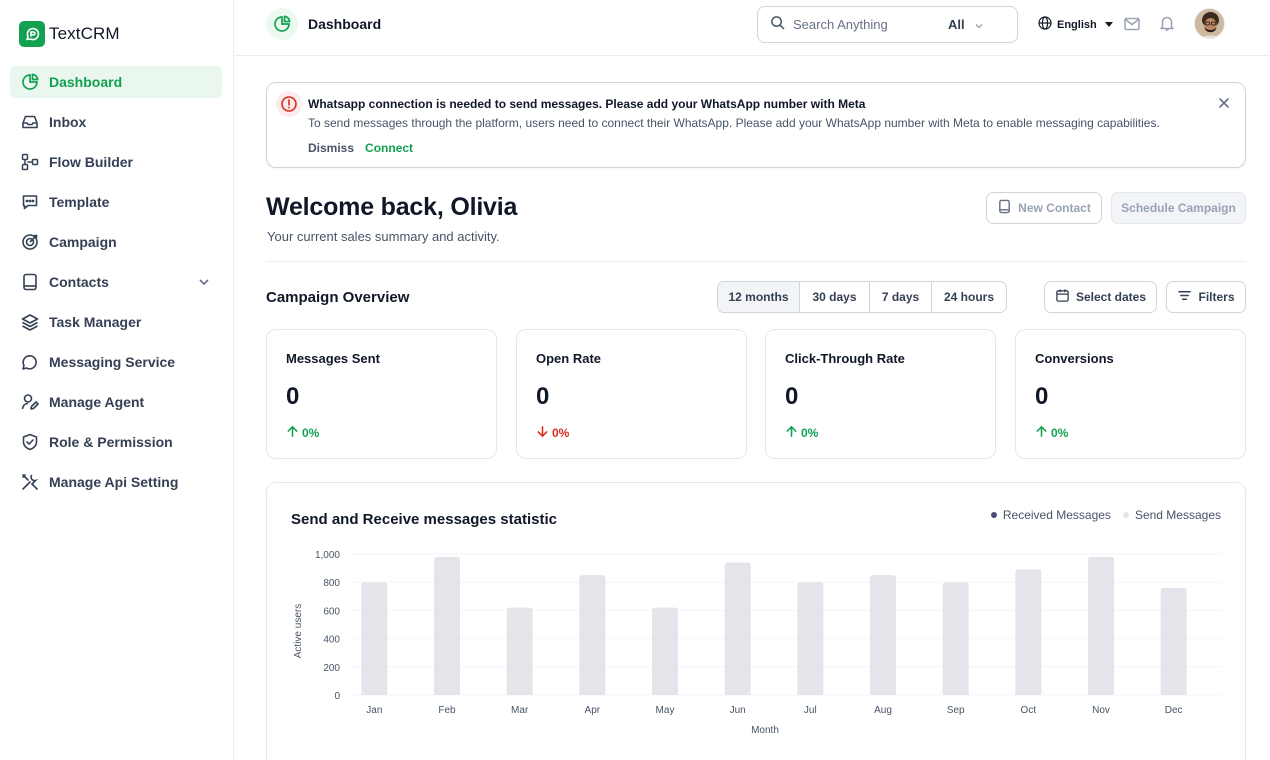 This screenshot has width=1270, height=760. What do you see at coordinates (1209, 23) in the screenshot?
I see `avatar` at bounding box center [1209, 23].